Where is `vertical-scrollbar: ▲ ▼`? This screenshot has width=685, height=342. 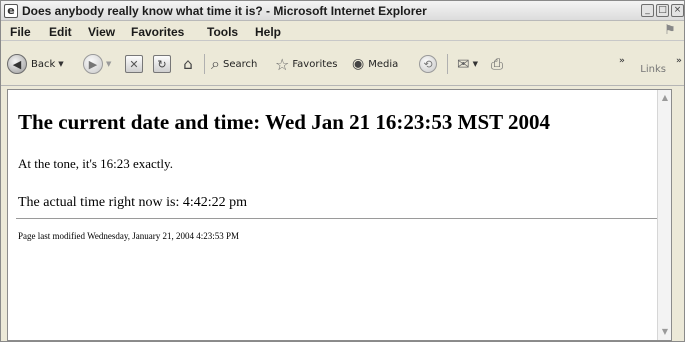 vertical-scrollbar: ▲ ▼ is located at coordinates (664, 215).